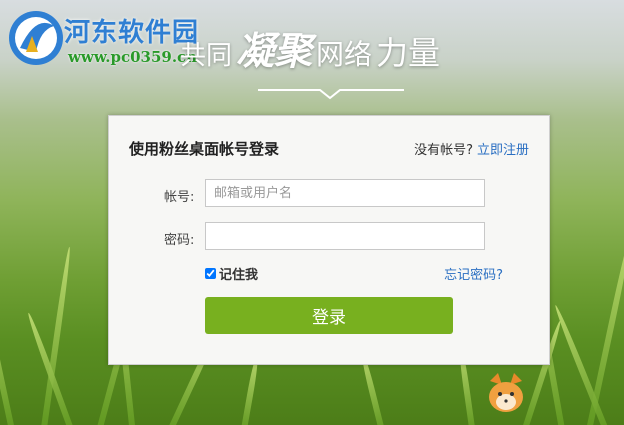  Describe the element at coordinates (443, 150) in the screenshot. I see `no-account-text: 没有帐号?` at that location.